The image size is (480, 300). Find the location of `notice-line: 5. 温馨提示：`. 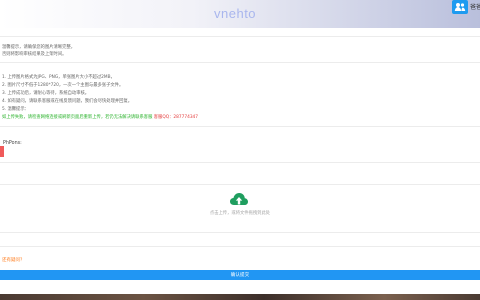

notice-line: 5. 温馨提示： is located at coordinates (15, 109).